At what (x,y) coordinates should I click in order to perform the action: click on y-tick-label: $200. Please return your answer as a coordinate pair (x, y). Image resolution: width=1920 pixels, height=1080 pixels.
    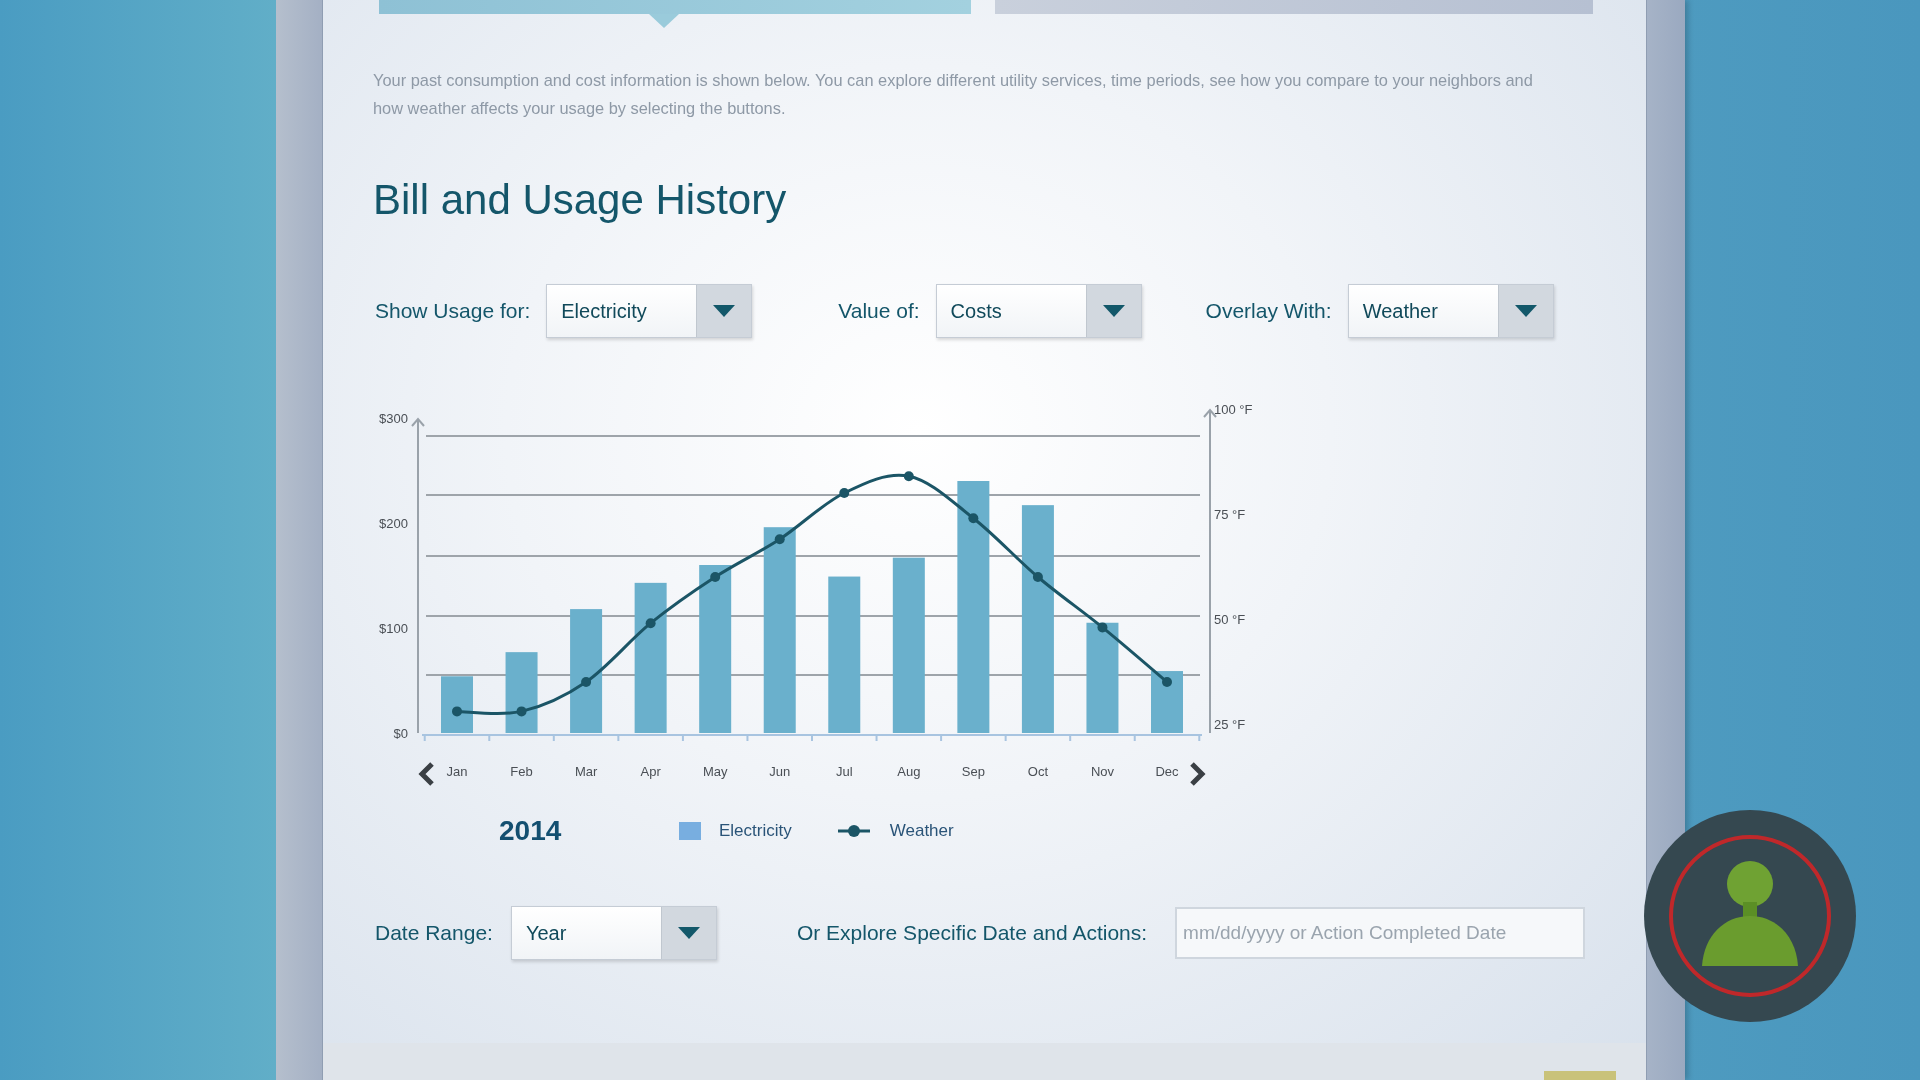
    Looking at the image, I should click on (393, 523).